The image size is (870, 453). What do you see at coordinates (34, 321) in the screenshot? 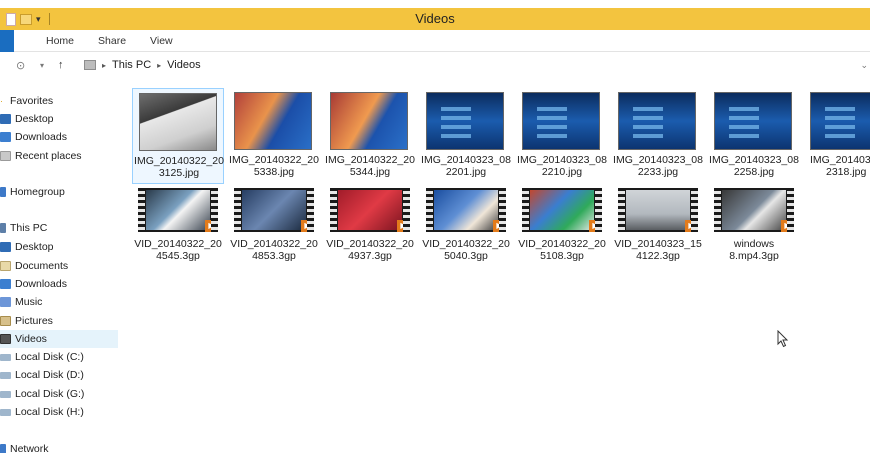
I see `nav-label: Pictures` at bounding box center [34, 321].